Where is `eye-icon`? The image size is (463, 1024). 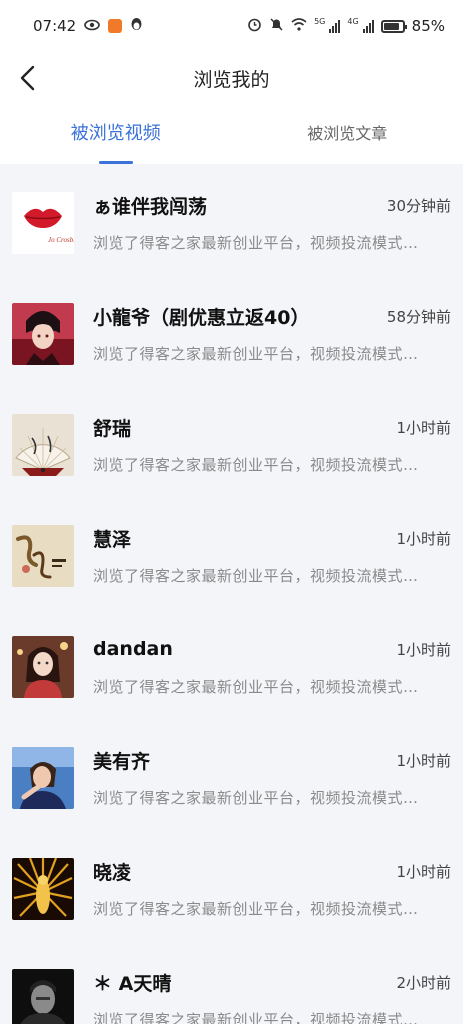
eye-icon is located at coordinates (92, 26).